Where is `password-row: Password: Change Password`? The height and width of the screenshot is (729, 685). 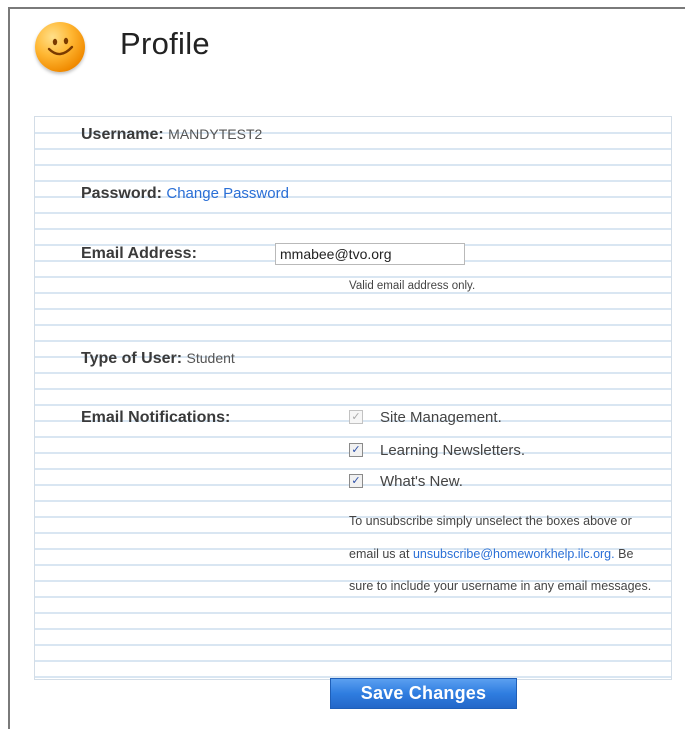
password-row: Password: Change Password is located at coordinates (185, 194).